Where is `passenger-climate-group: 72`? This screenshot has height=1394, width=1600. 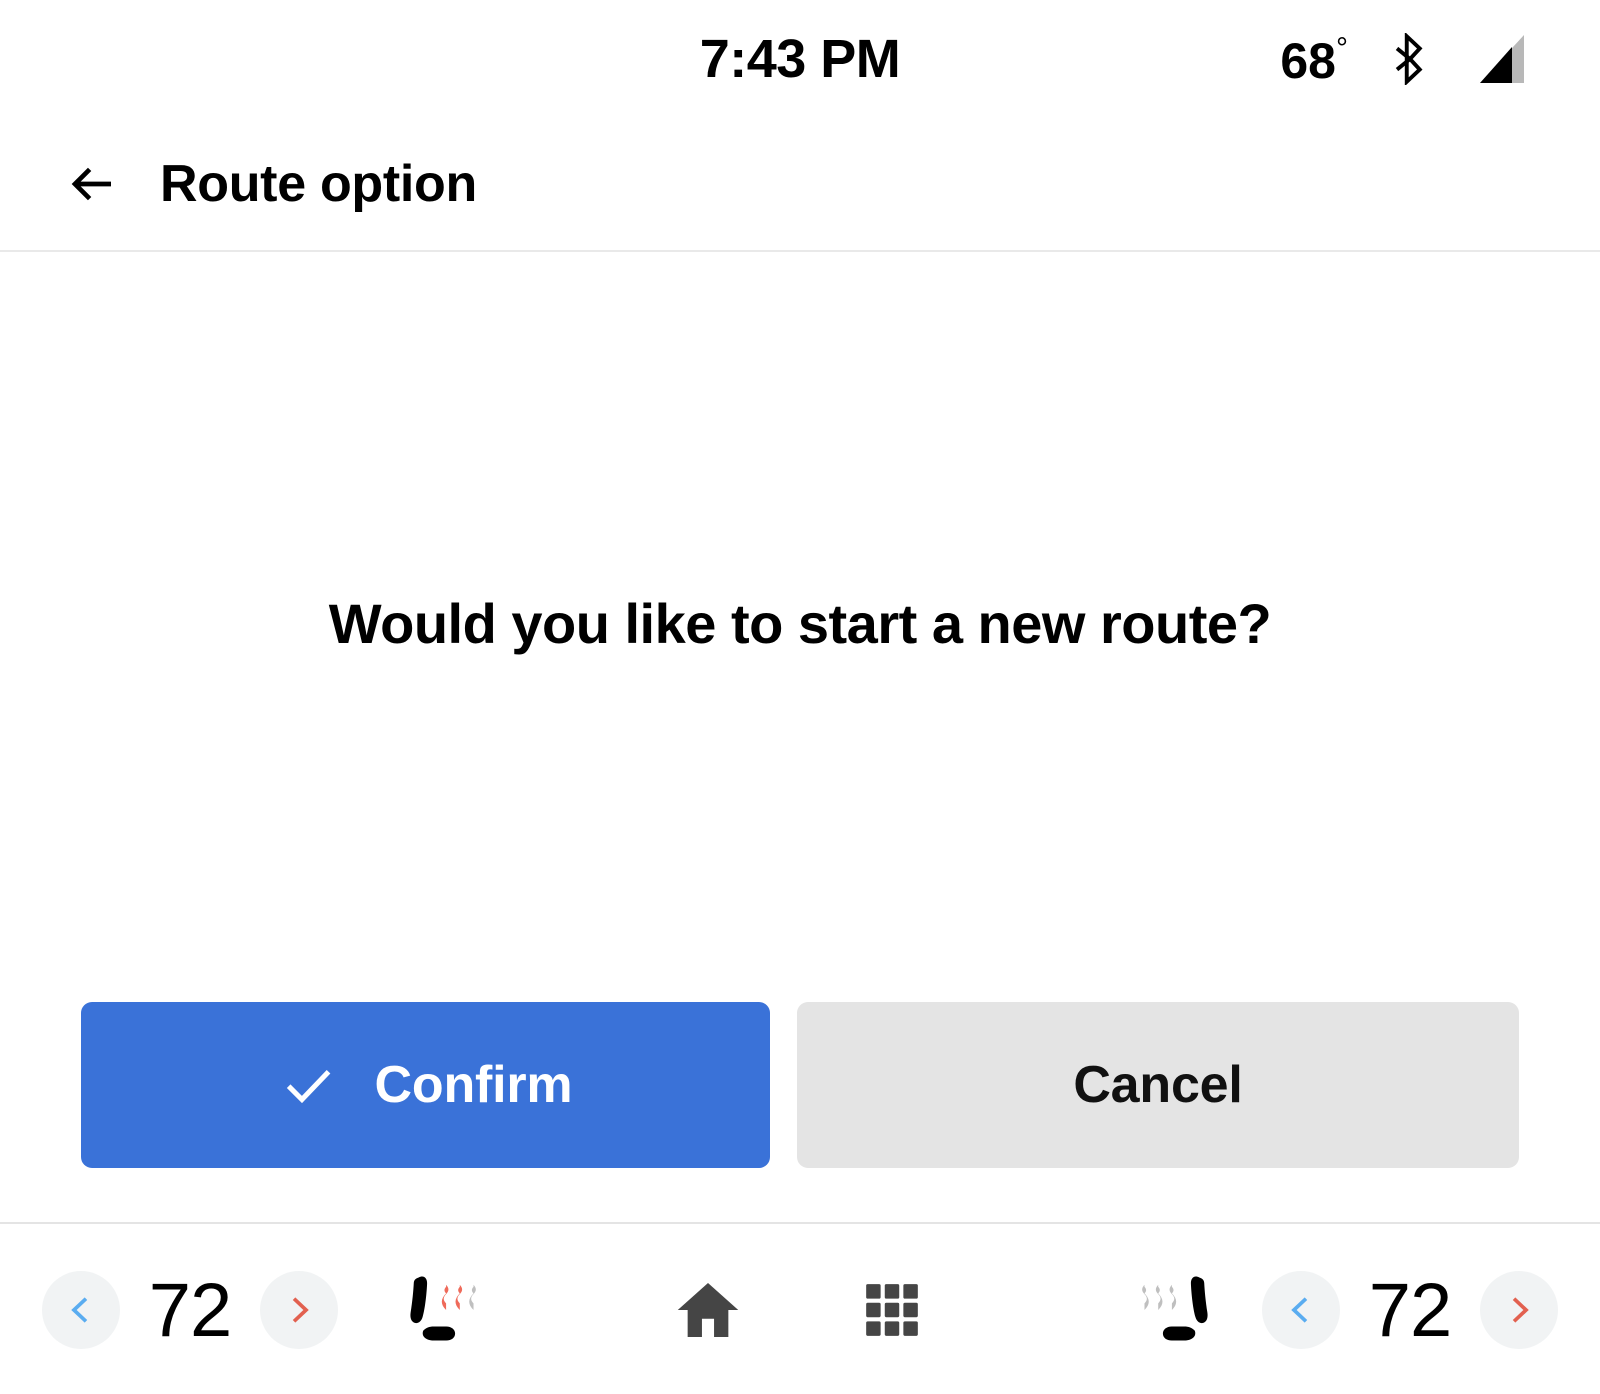
passenger-climate-group: 72 is located at coordinates (1338, 1309).